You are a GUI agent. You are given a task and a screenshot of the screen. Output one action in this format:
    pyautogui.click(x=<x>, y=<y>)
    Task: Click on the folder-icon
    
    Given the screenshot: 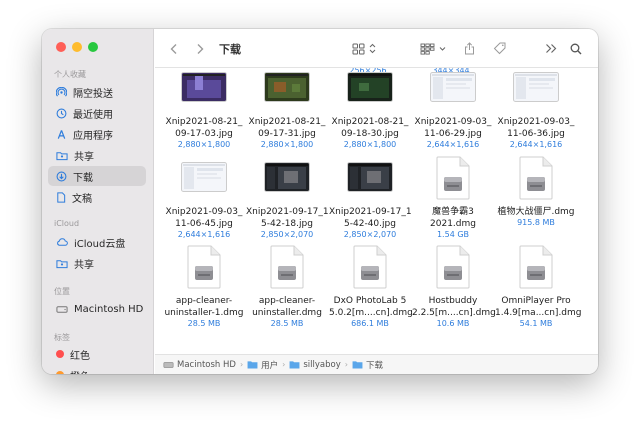 What is the action you would take?
    pyautogui.click(x=252, y=365)
    